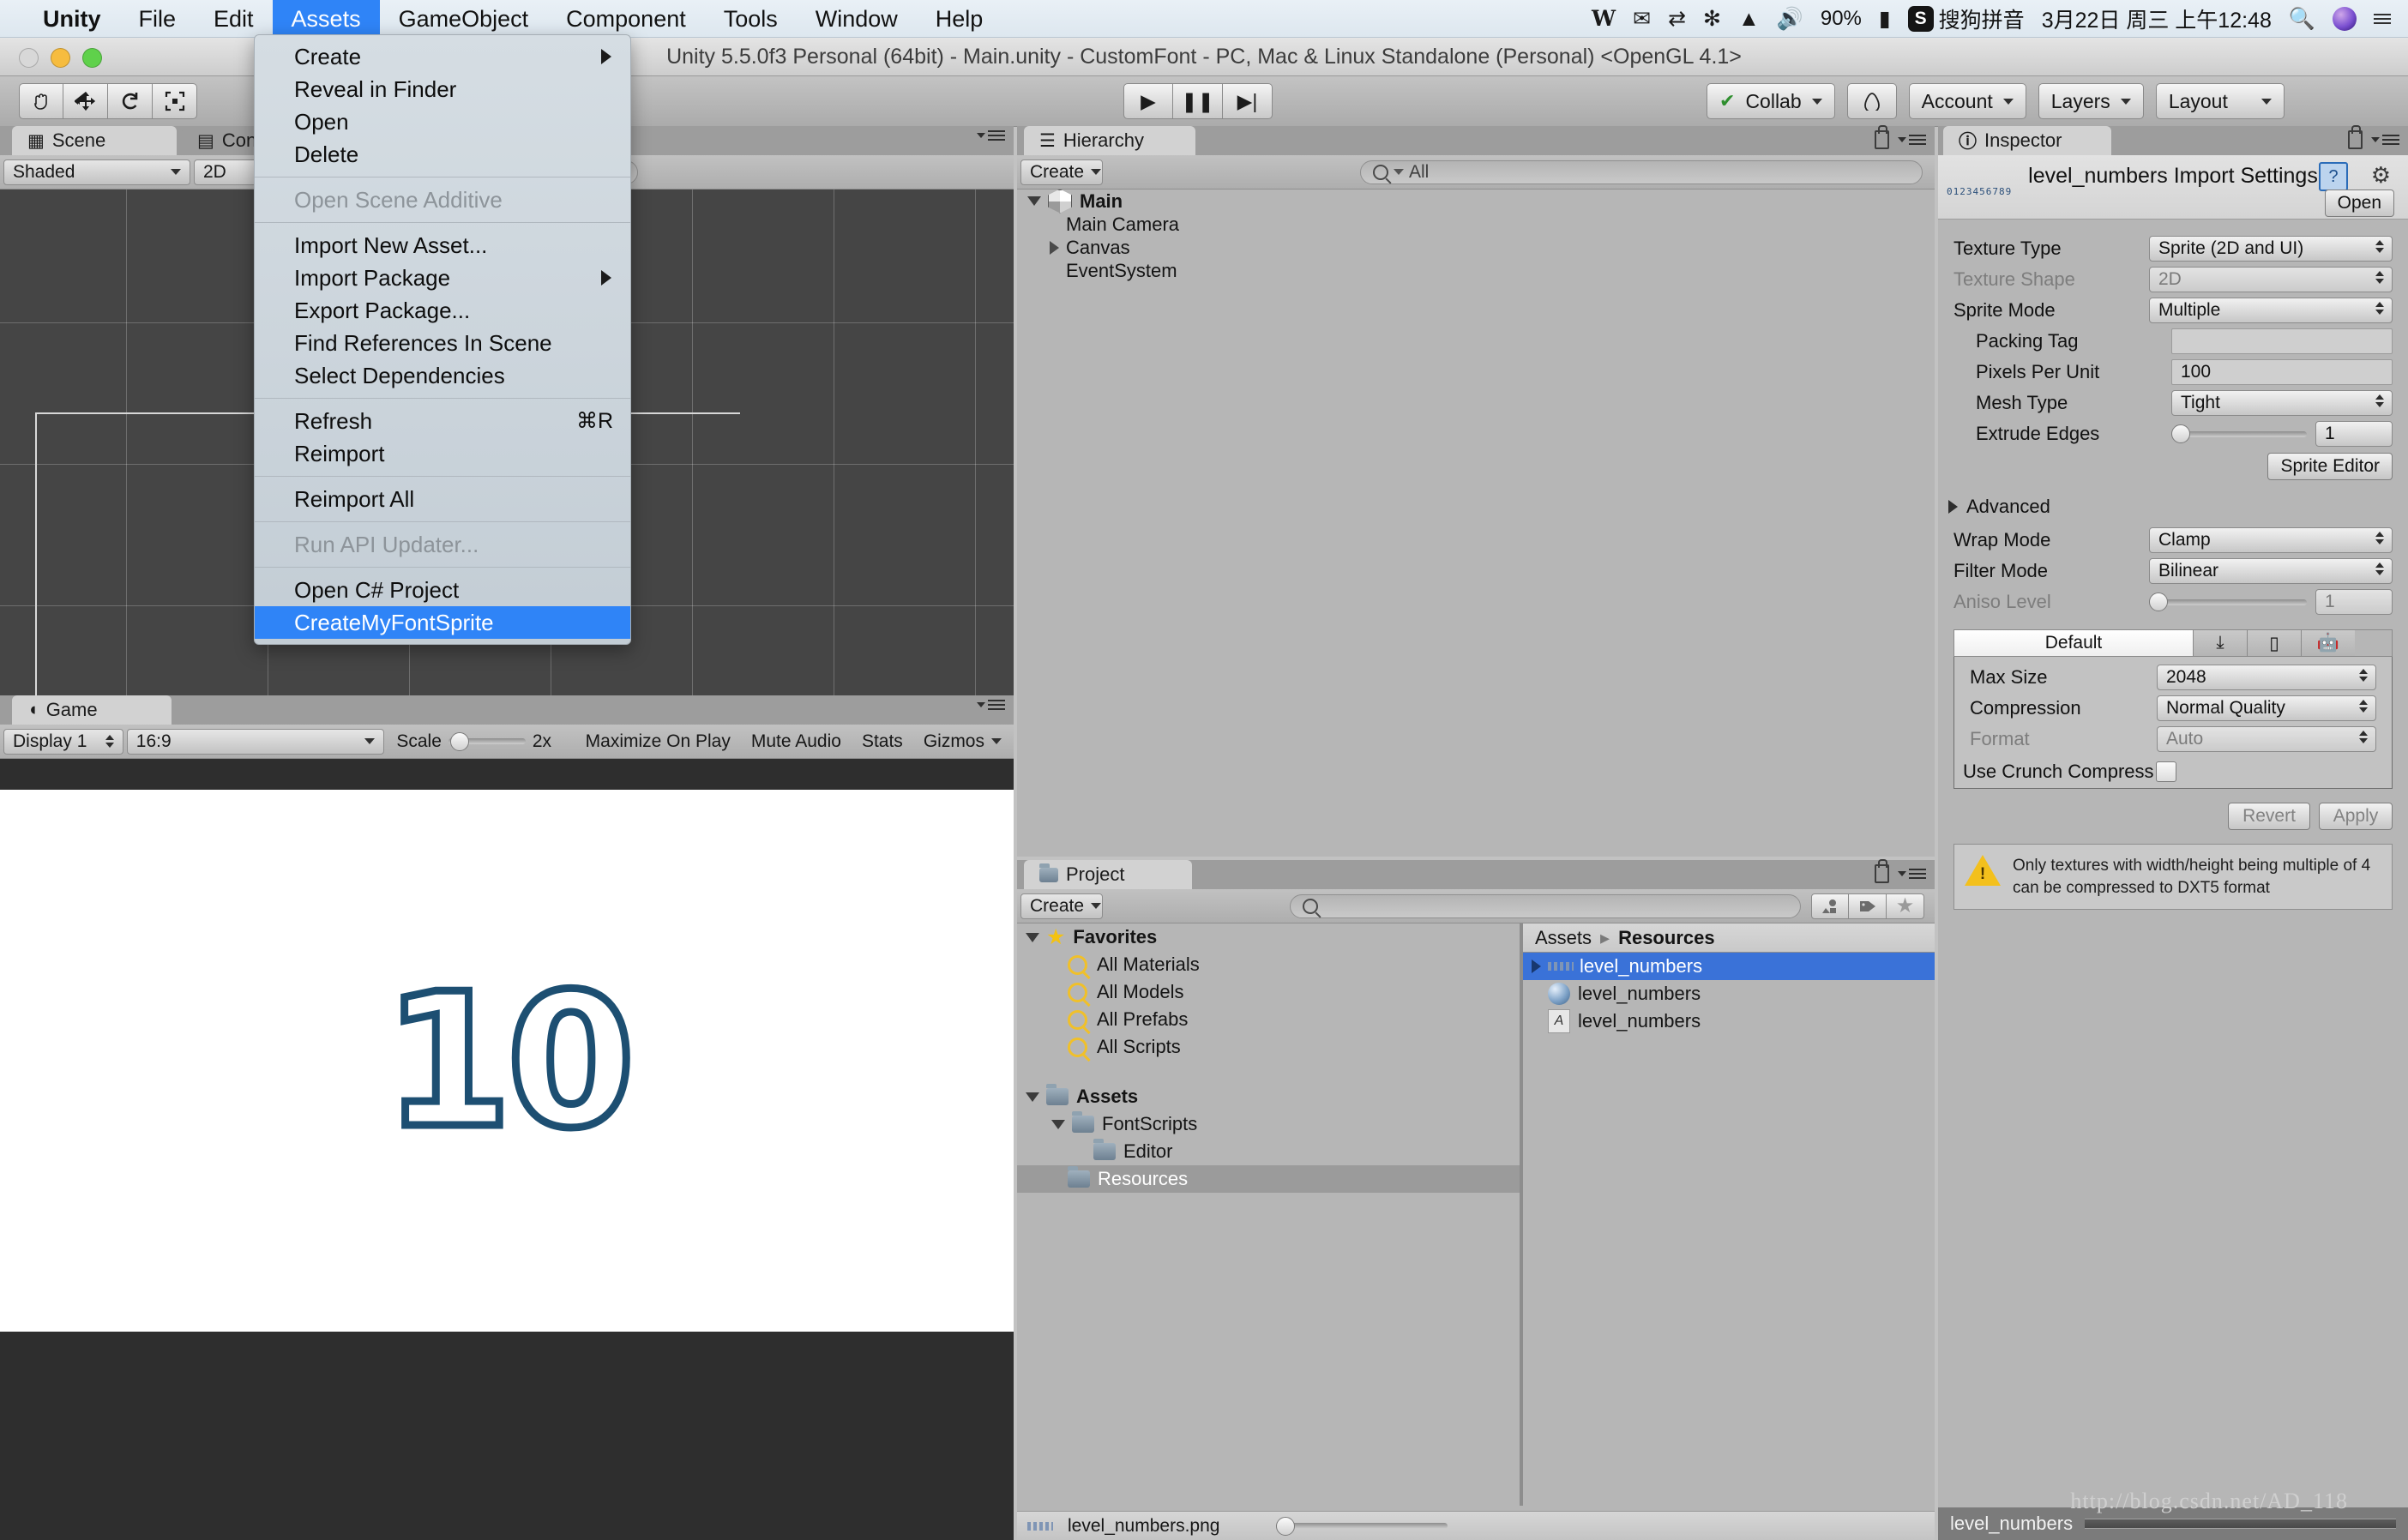 The image size is (2408, 1540). Describe the element at coordinates (1268, 992) in the screenshot. I see `project-tree-item: All Models` at that location.